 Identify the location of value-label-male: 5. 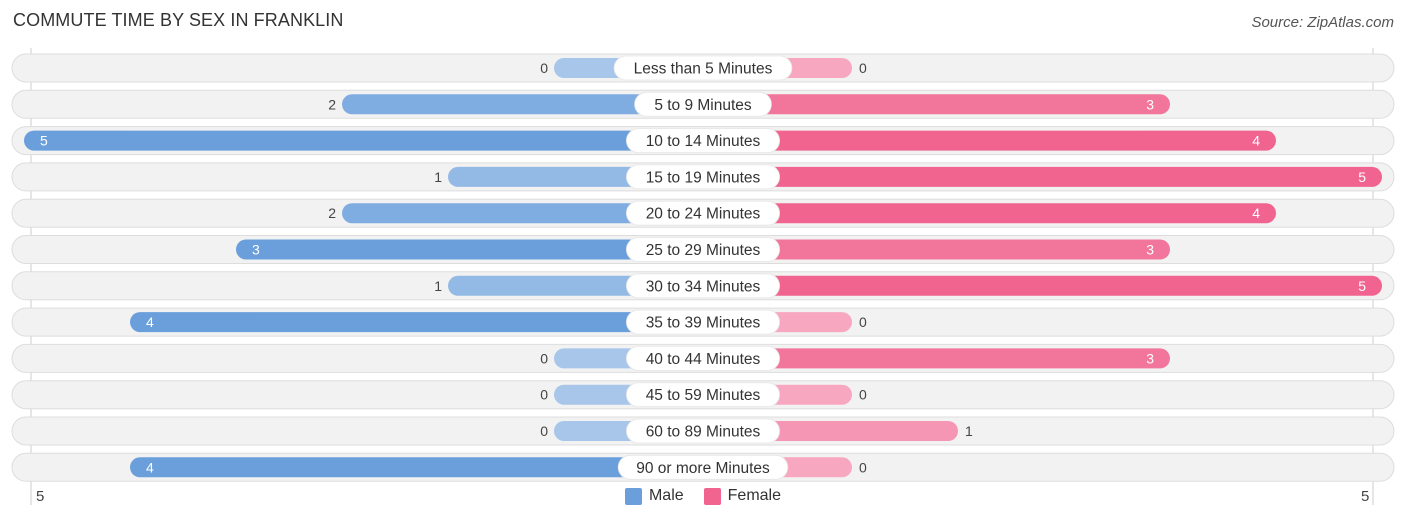
(44, 141).